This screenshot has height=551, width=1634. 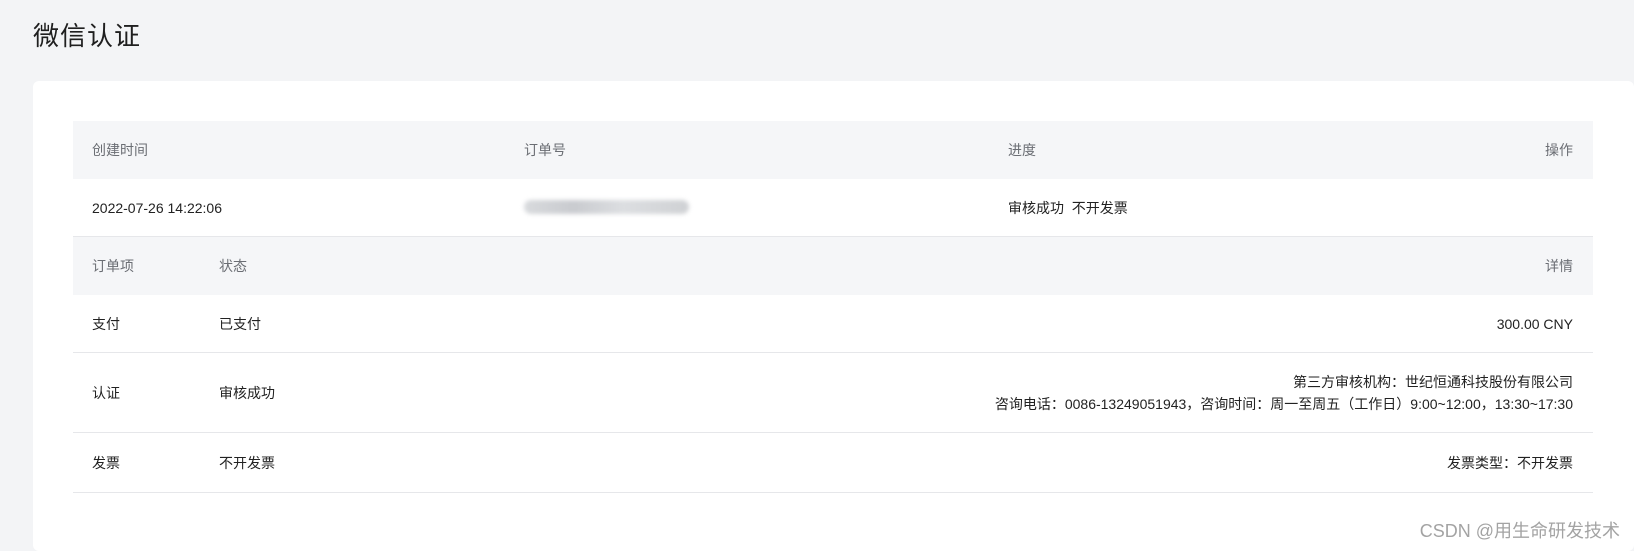 I want to click on progress-value: 审核成功 不开发票, so click(x=1068, y=208).